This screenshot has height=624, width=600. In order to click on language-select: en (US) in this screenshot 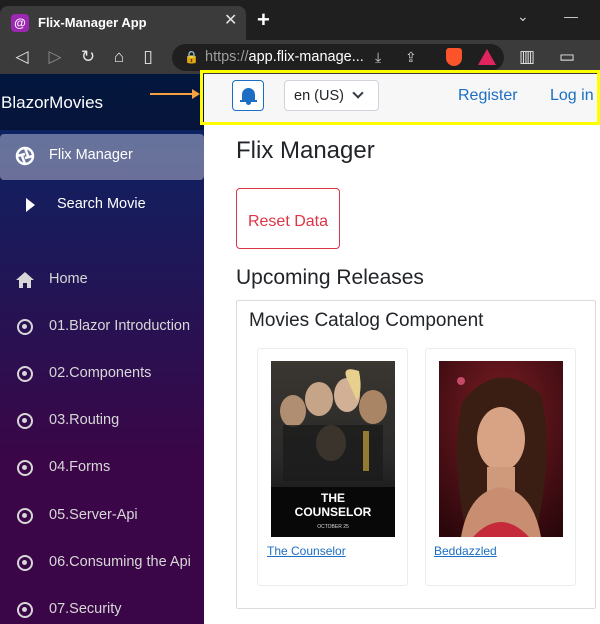, I will do `click(331, 95)`.